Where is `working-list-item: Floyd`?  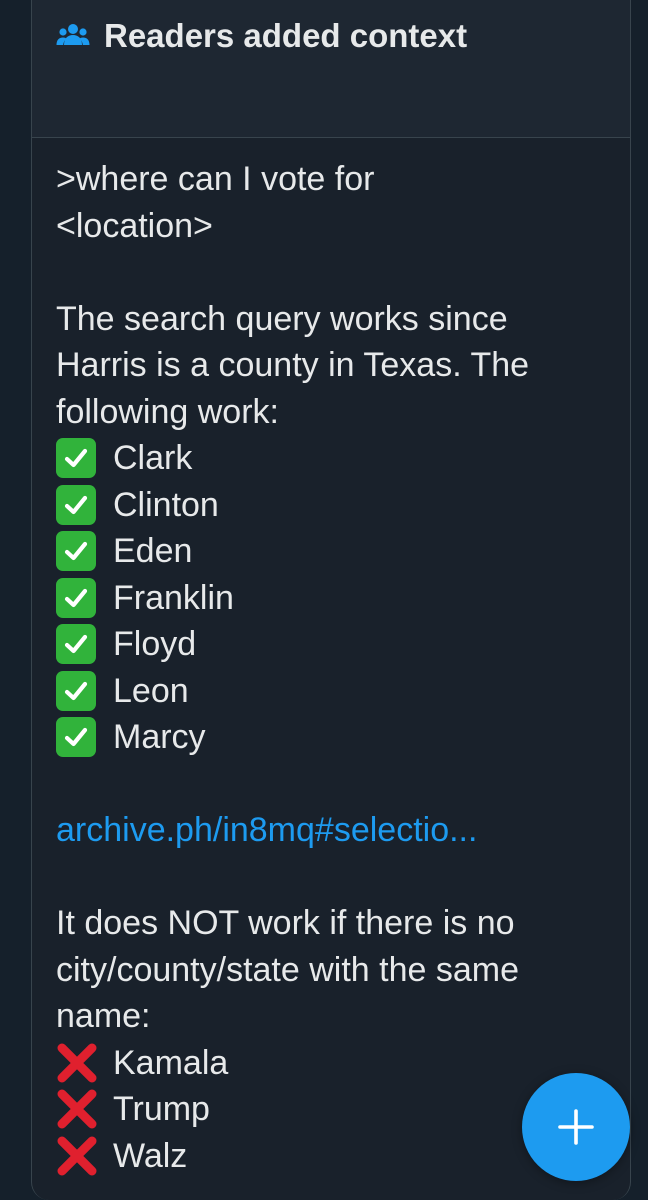
working-list-item: Floyd is located at coordinates (336, 644).